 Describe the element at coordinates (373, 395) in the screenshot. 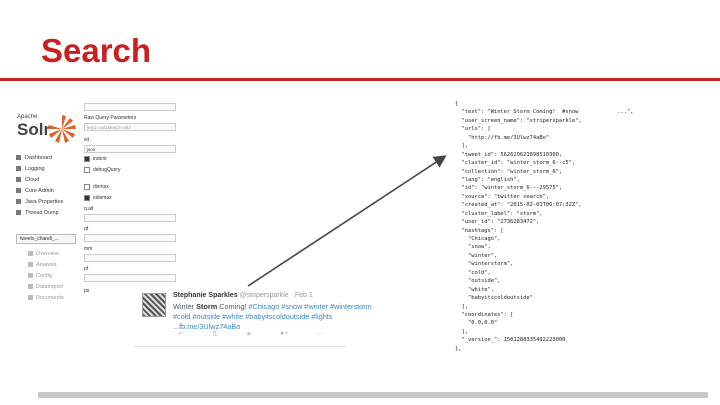

I see `footer-bar` at that location.